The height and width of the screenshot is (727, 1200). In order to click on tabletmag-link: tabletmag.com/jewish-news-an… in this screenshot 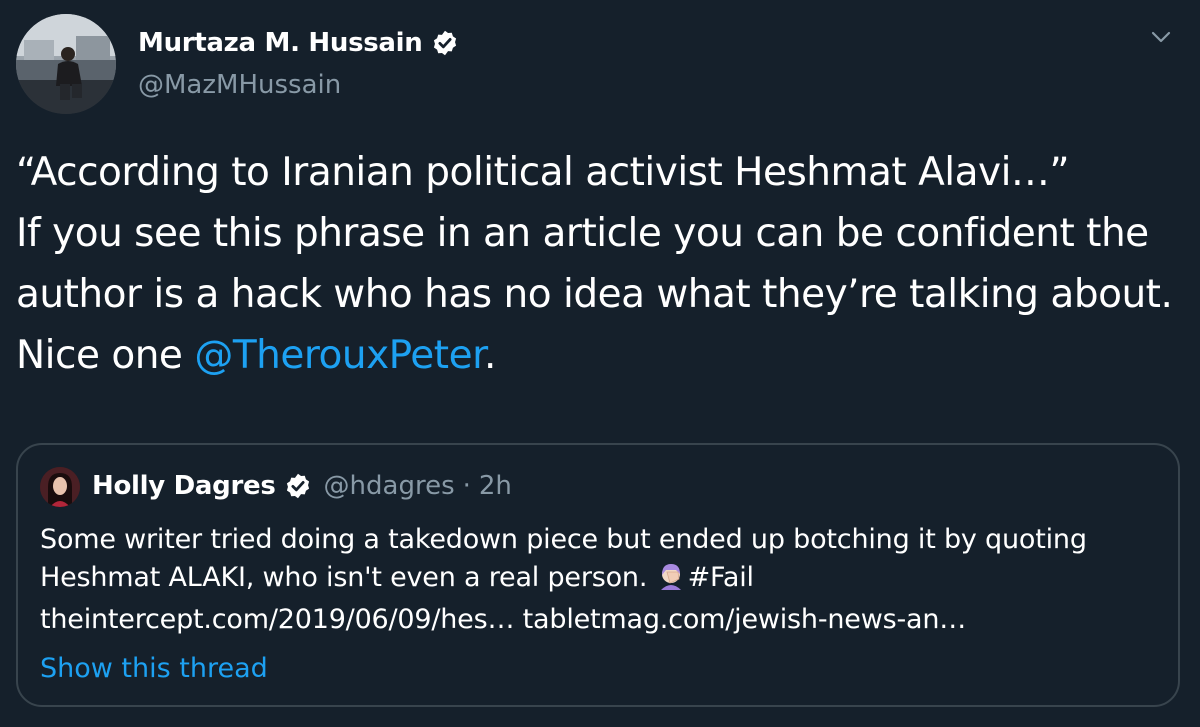, I will do `click(745, 619)`.